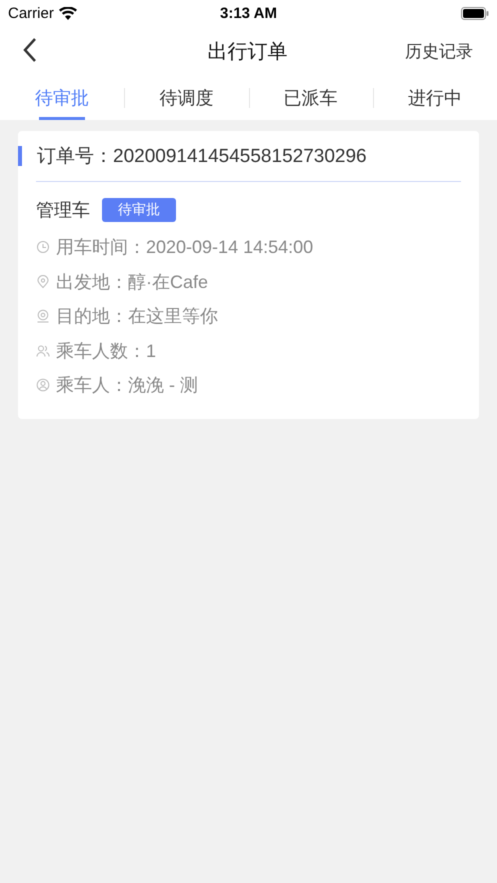 The width and height of the screenshot is (497, 883). I want to click on history-button: 历史记录, so click(439, 51).